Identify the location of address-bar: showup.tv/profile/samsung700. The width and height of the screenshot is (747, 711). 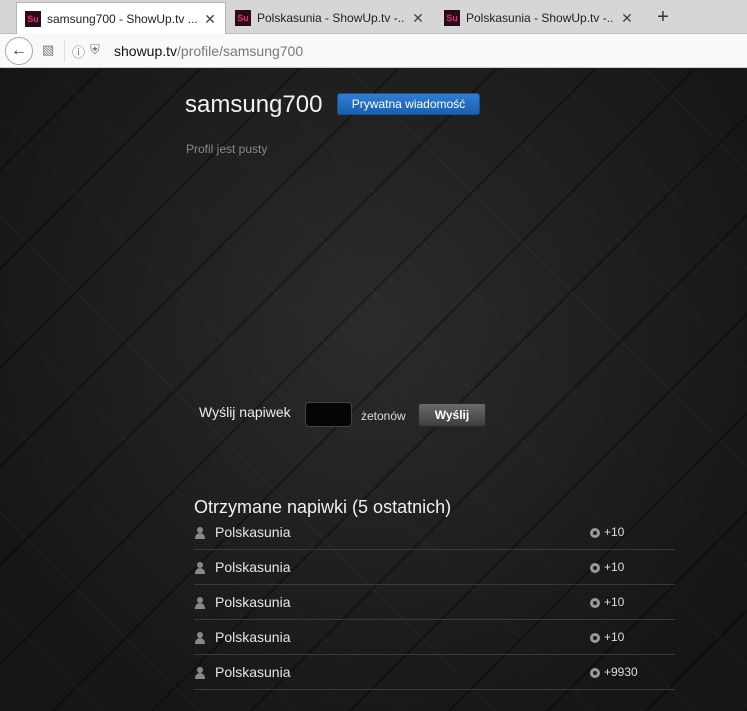
(208, 51).